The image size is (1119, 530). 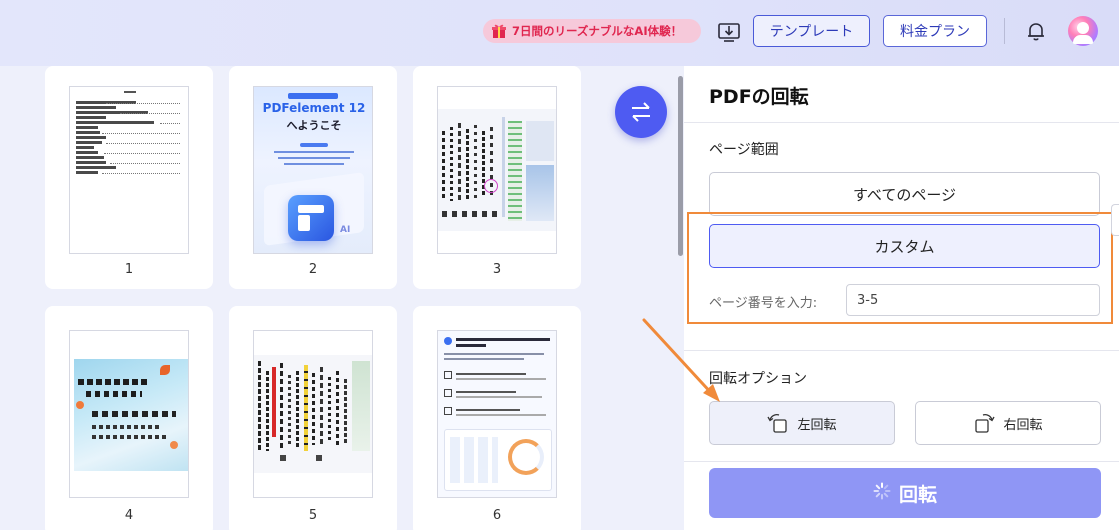 What do you see at coordinates (313, 170) in the screenshot?
I see `page-preview: PDFelement 12 へようこそ AI` at bounding box center [313, 170].